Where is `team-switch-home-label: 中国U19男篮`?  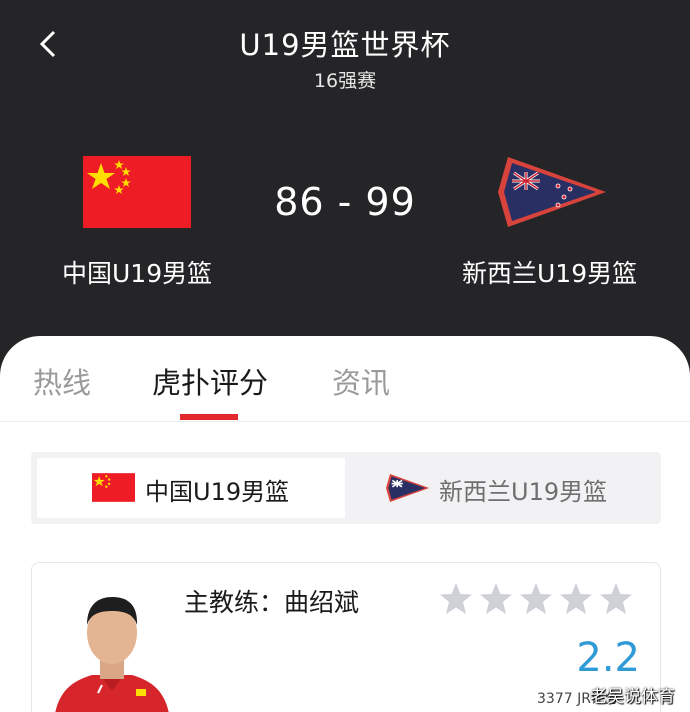 team-switch-home-label: 中国U19男篮 is located at coordinates (217, 492).